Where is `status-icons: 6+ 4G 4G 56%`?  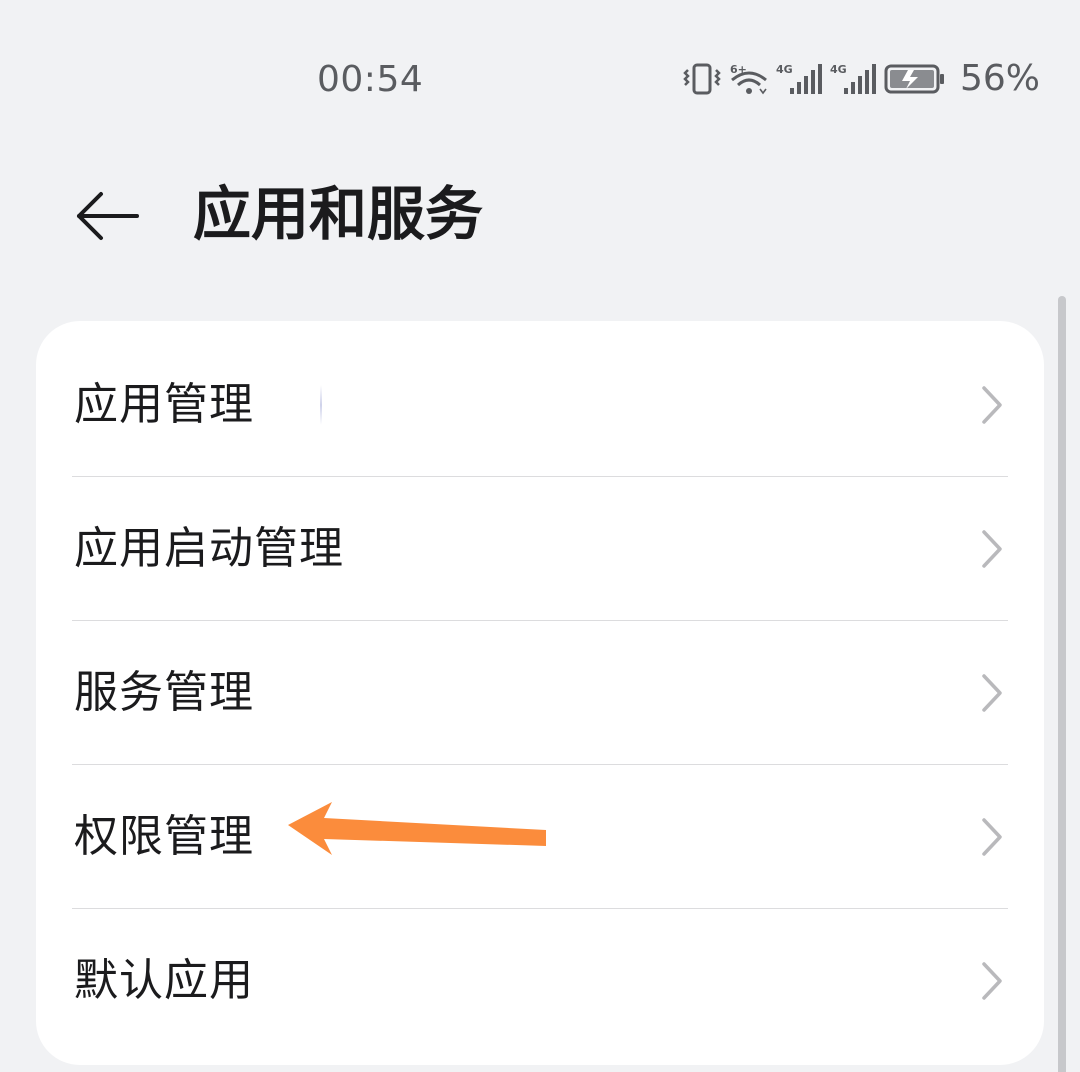
status-icons: 6+ 4G 4G 56% is located at coordinates (861, 79).